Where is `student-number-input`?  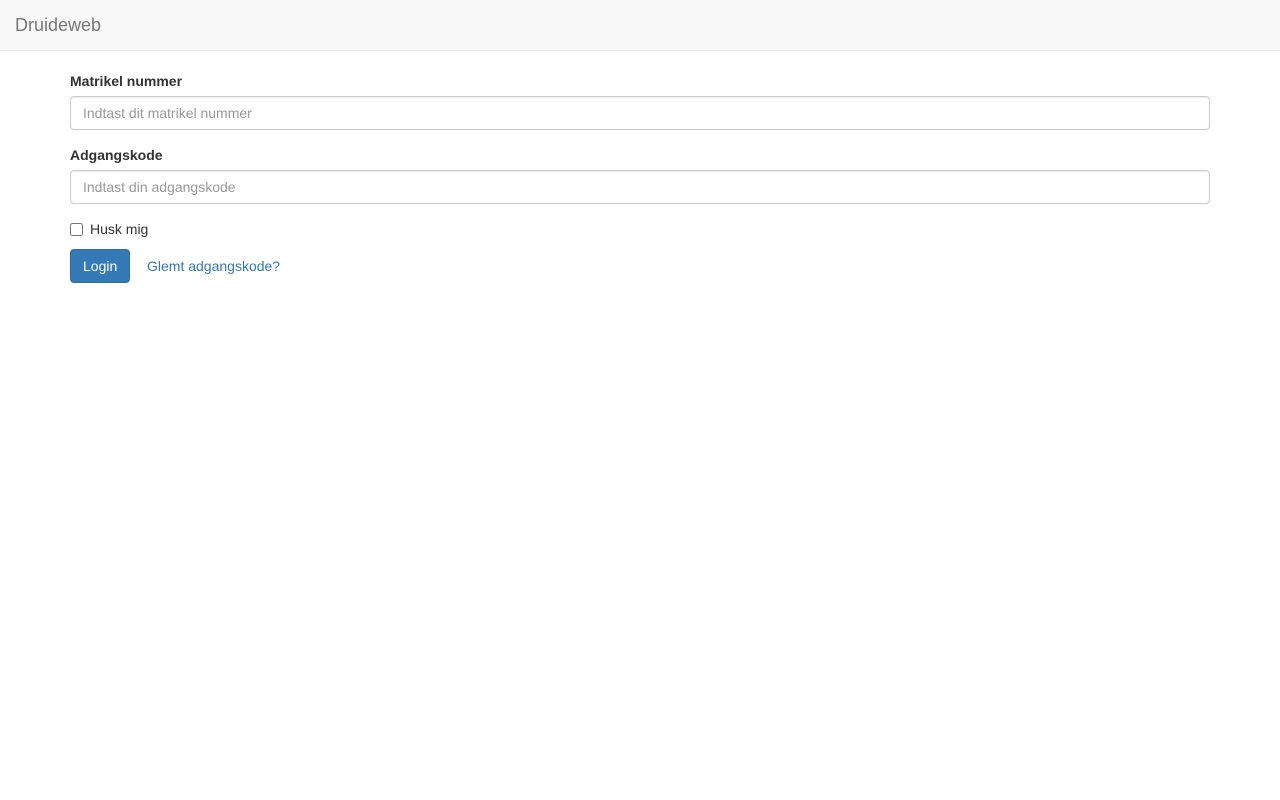 student-number-input is located at coordinates (640, 113).